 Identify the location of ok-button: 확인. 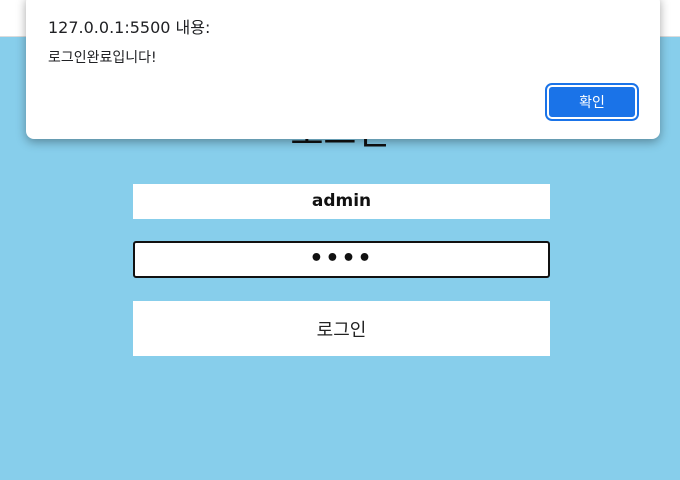
(592, 102).